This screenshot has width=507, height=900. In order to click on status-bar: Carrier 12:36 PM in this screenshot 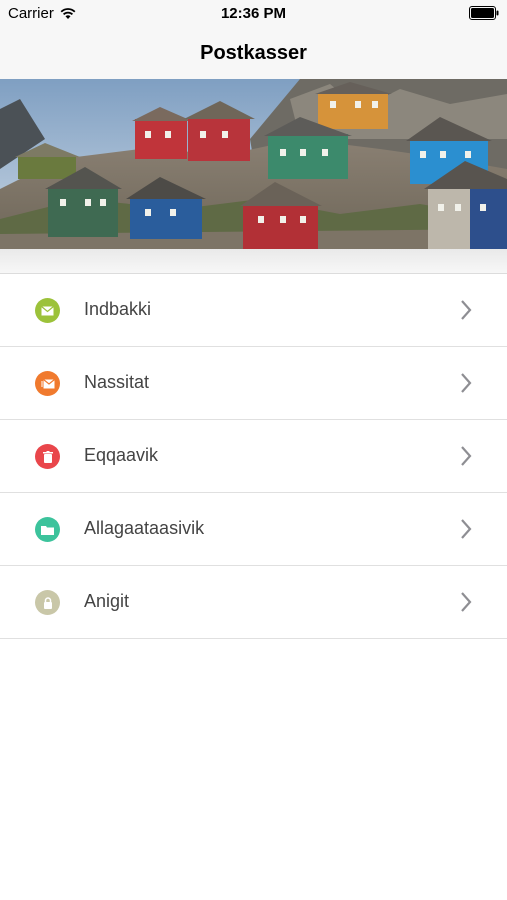, I will do `click(253, 14)`.